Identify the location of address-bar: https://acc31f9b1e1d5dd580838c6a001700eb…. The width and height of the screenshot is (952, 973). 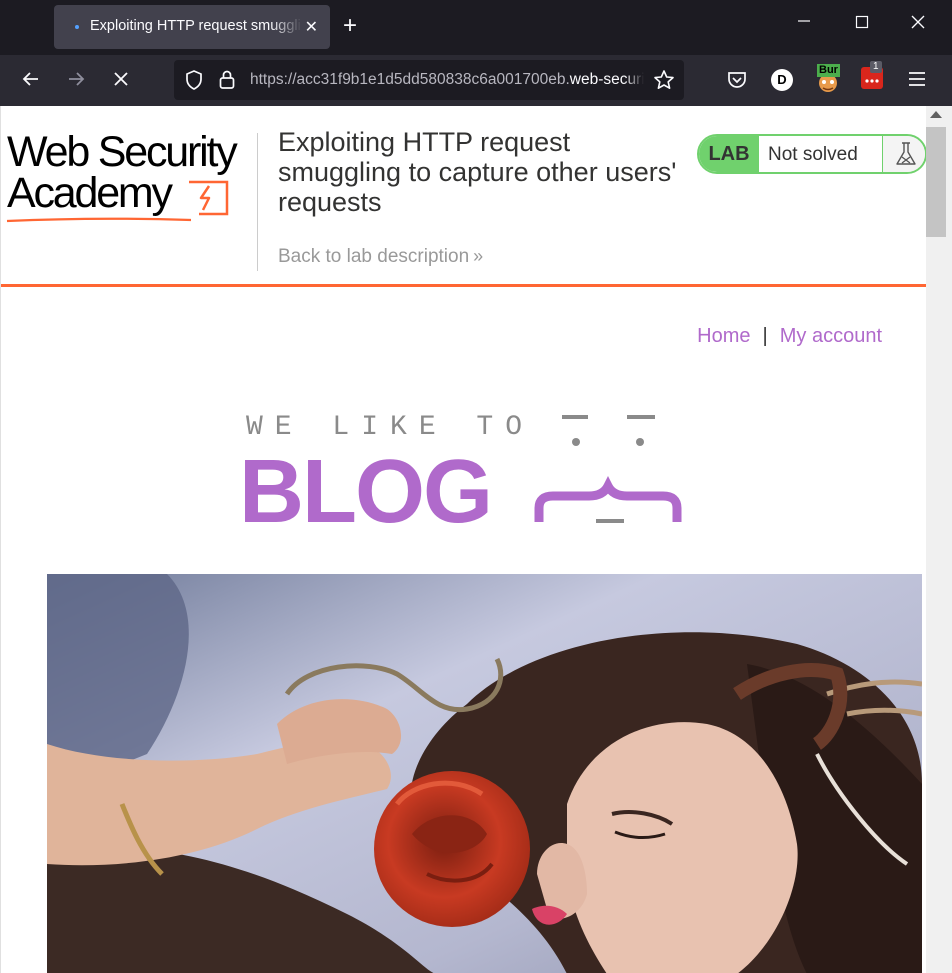
(429, 80).